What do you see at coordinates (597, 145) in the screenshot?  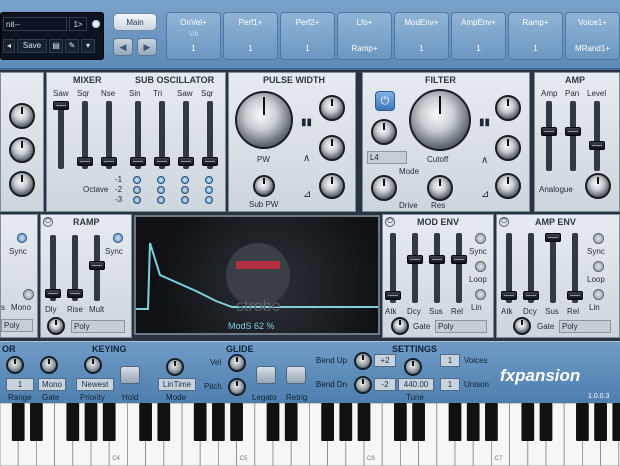 I see `amp-level-handle` at bounding box center [597, 145].